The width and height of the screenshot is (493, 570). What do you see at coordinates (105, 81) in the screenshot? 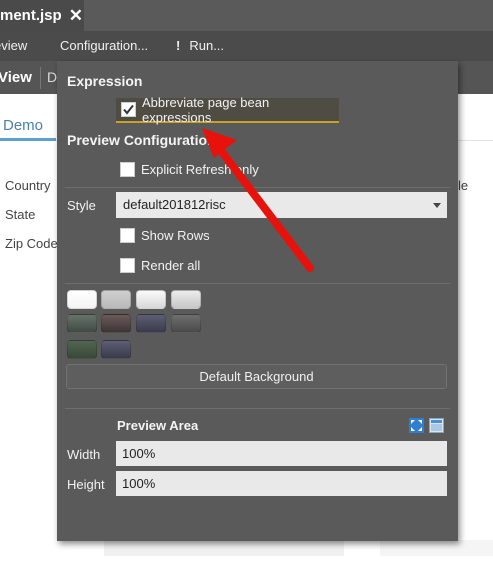
I see `expression-heading: Expression` at bounding box center [105, 81].